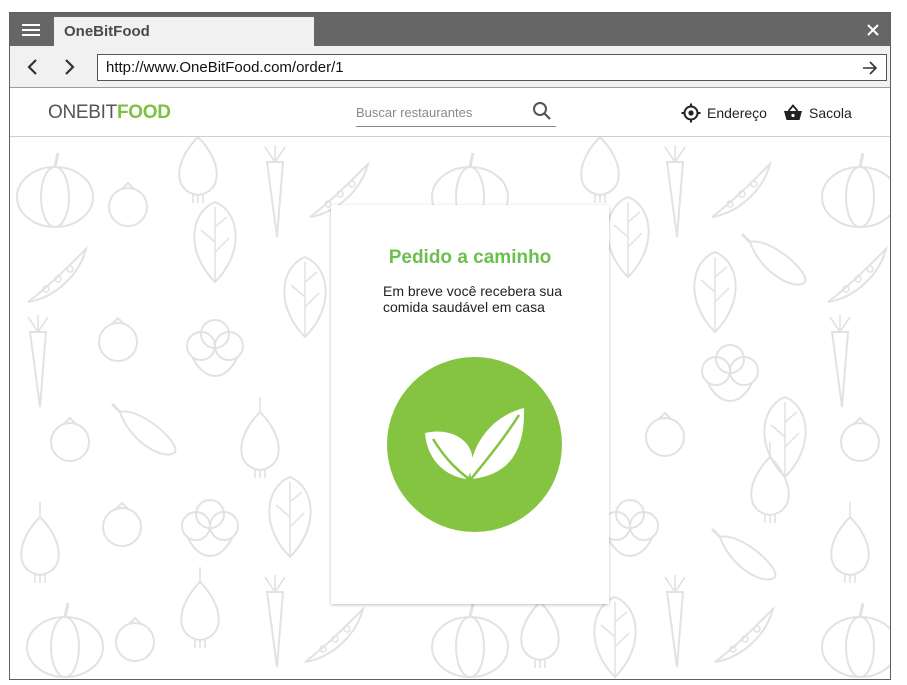 The image size is (907, 685). What do you see at coordinates (470, 257) in the screenshot?
I see `order-status-title: Pedido a caminho` at bounding box center [470, 257].